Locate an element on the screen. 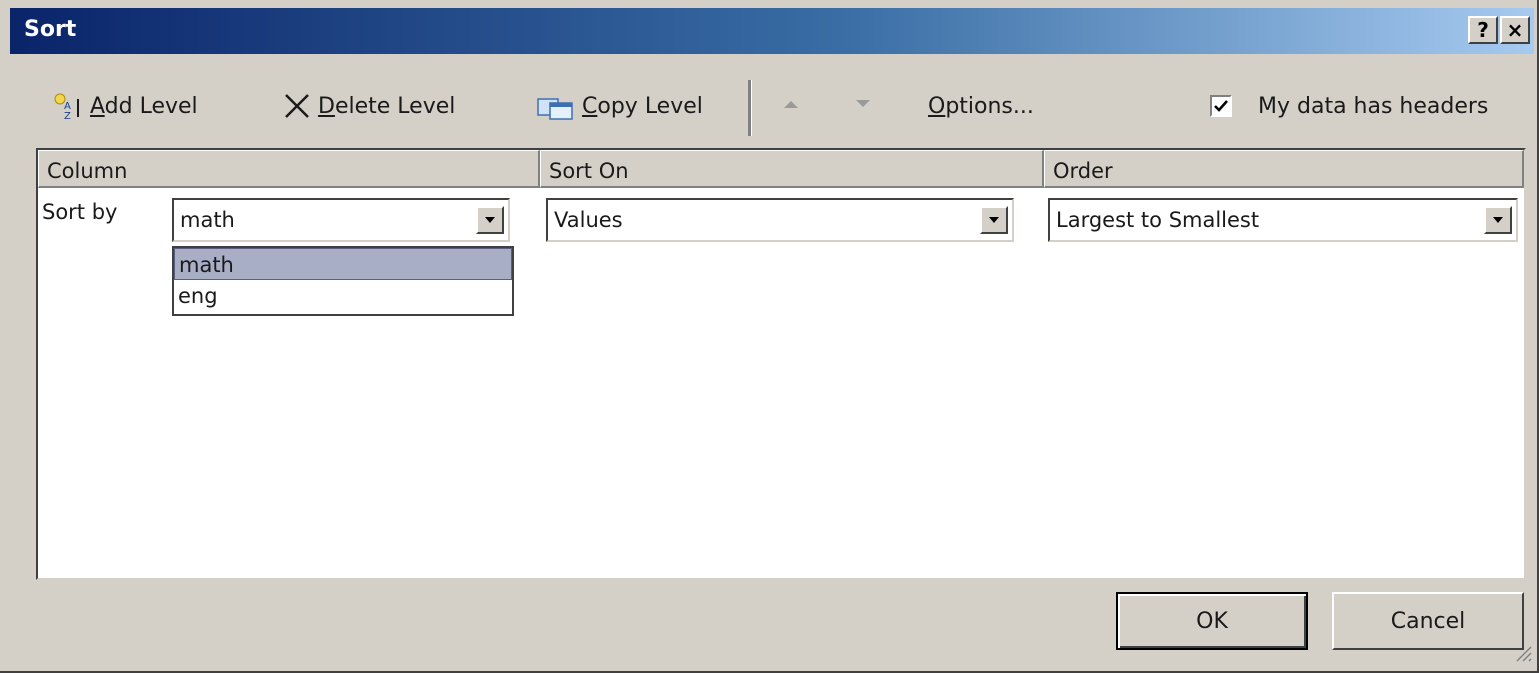 This screenshot has width=1539, height=673. triangle-down-icon is located at coordinates (863, 103).